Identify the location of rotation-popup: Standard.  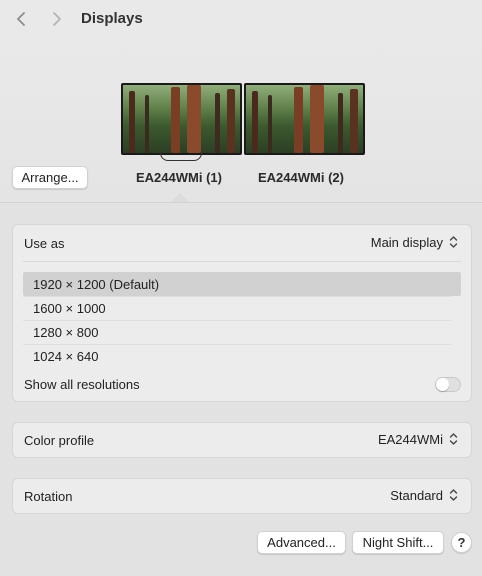
(424, 495).